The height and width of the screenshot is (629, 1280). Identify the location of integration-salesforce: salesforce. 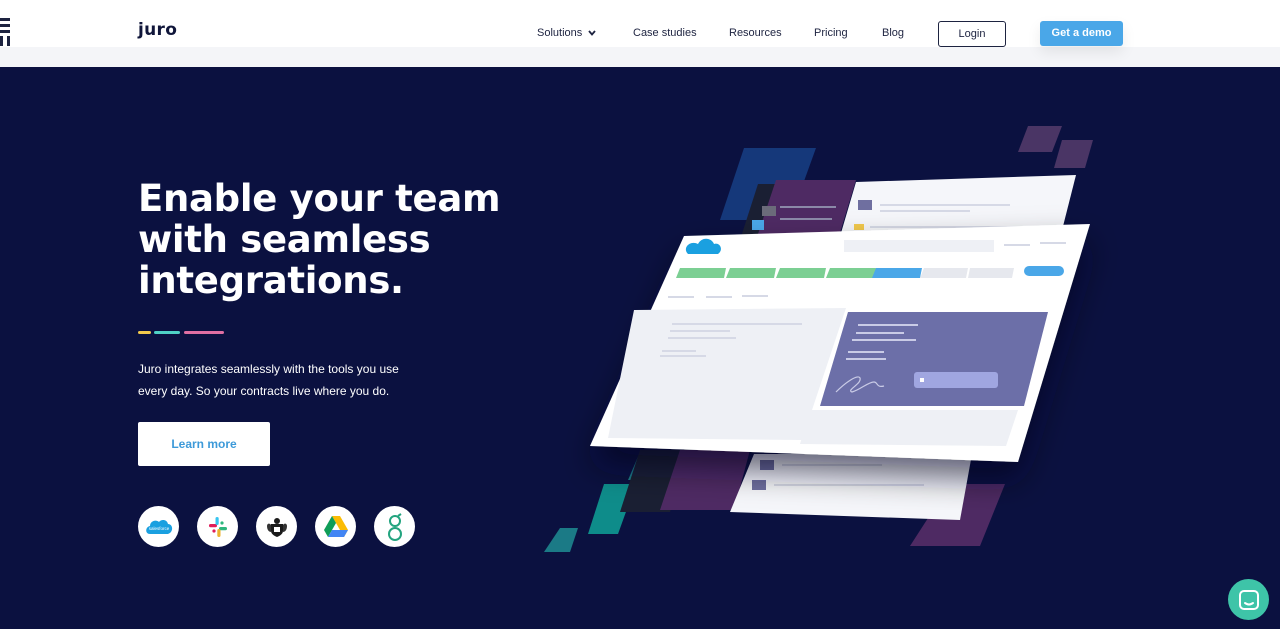
(158, 526).